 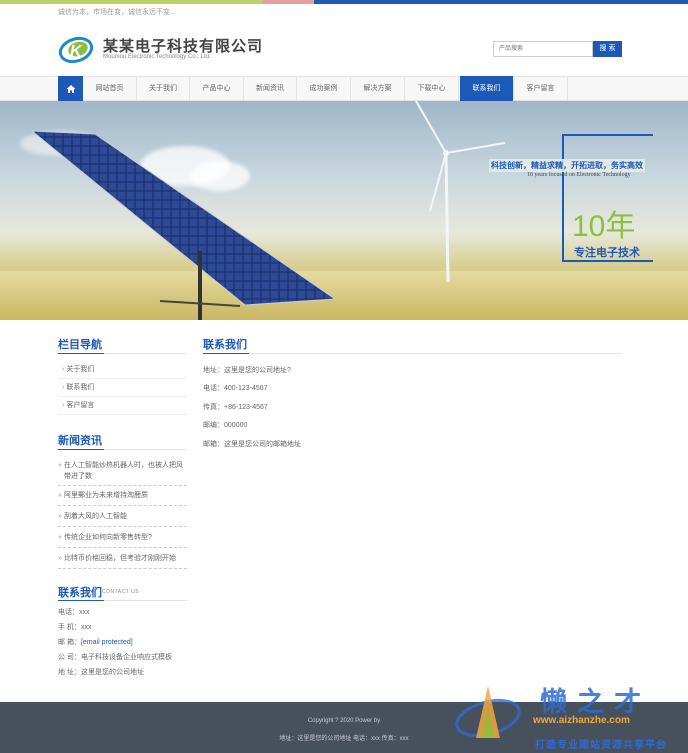 I want to click on nav-item-contact: 联系我们, so click(x=487, y=89).